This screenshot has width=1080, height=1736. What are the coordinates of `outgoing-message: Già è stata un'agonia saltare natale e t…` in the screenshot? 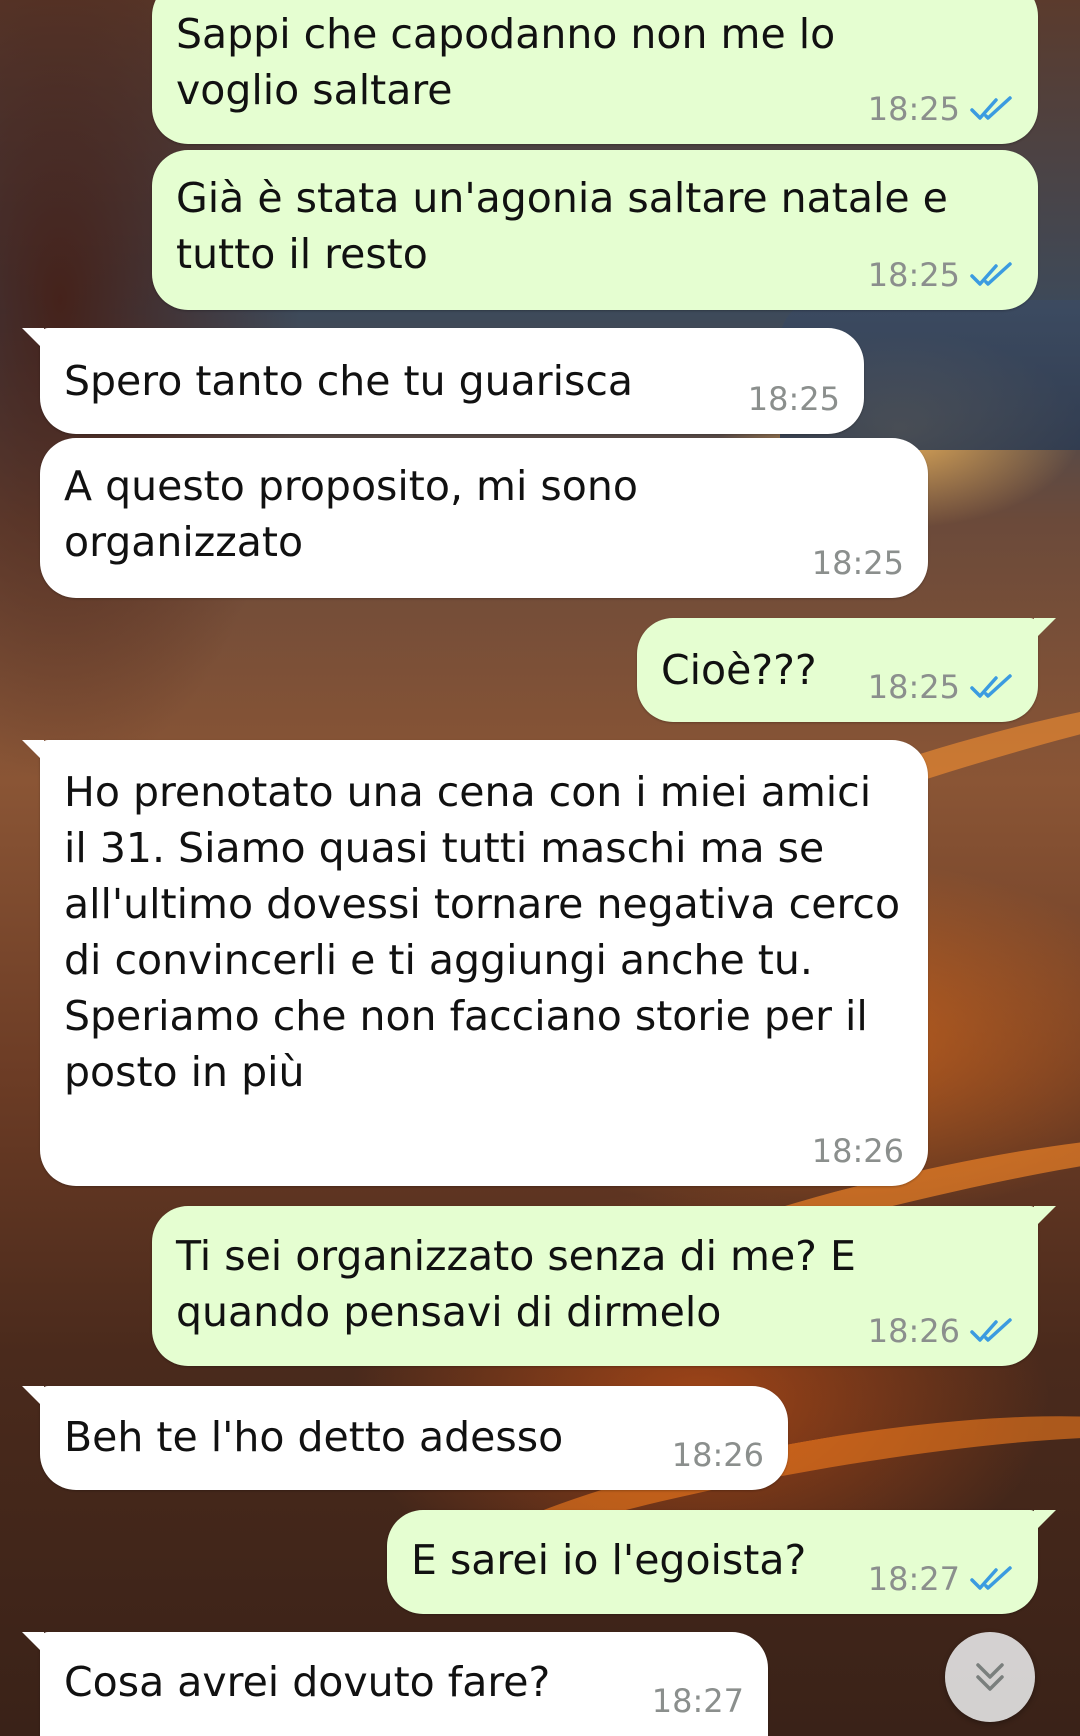 It's located at (595, 230).